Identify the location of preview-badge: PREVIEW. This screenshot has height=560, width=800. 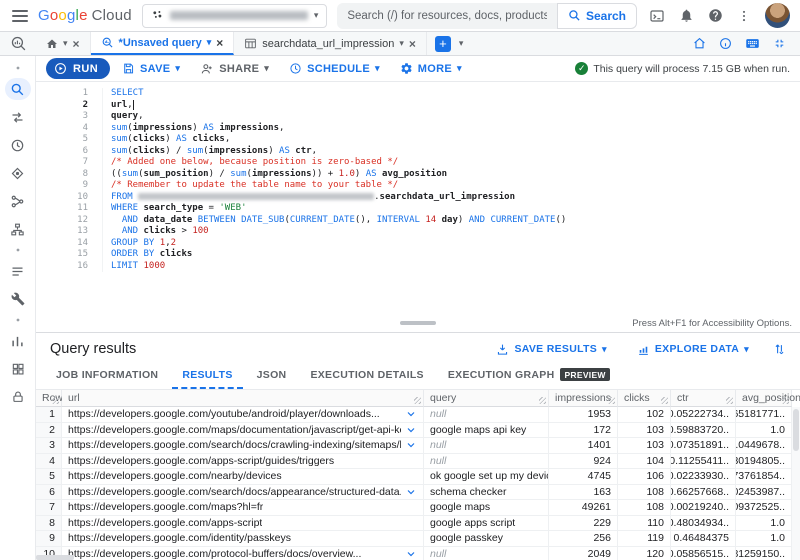
(585, 374).